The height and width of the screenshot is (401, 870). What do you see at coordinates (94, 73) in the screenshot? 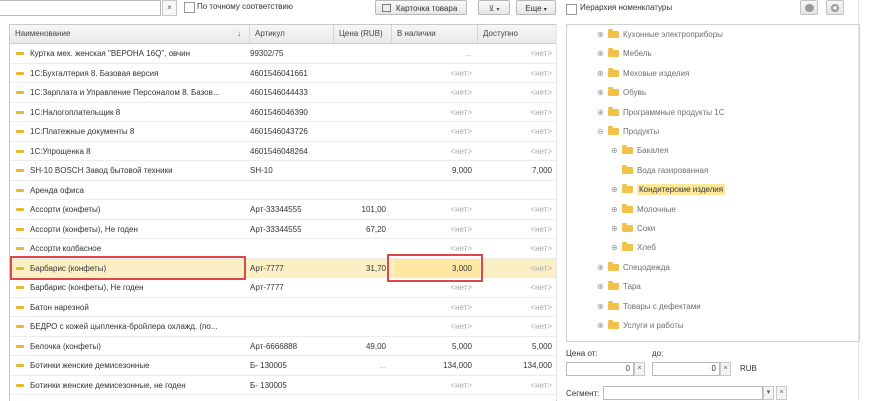
I see `cell-name: 1С:Бухгалтерия 8. Базовая версия` at bounding box center [94, 73].